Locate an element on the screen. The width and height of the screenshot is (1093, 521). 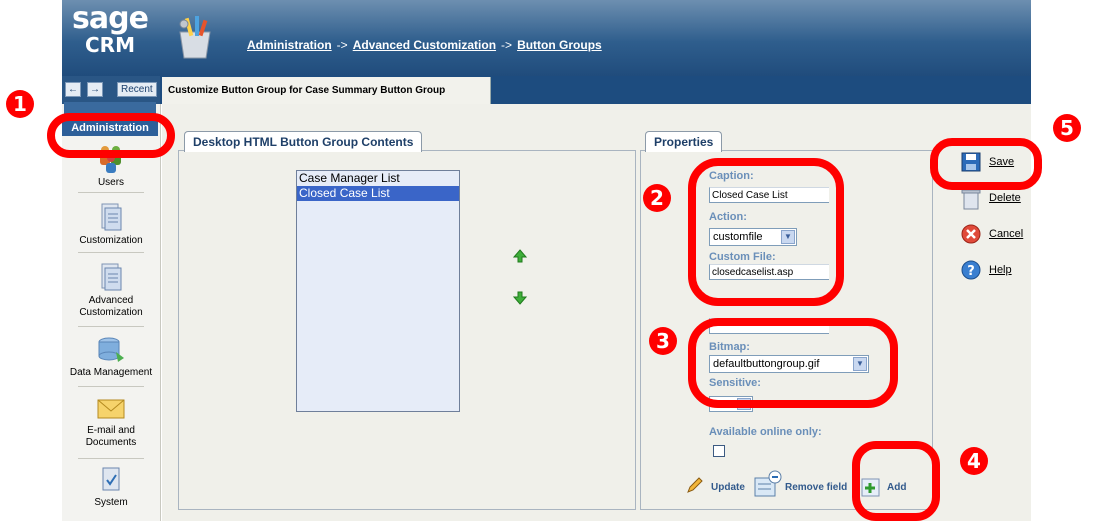
annotation-ring-caption-action is located at coordinates (766, 232).